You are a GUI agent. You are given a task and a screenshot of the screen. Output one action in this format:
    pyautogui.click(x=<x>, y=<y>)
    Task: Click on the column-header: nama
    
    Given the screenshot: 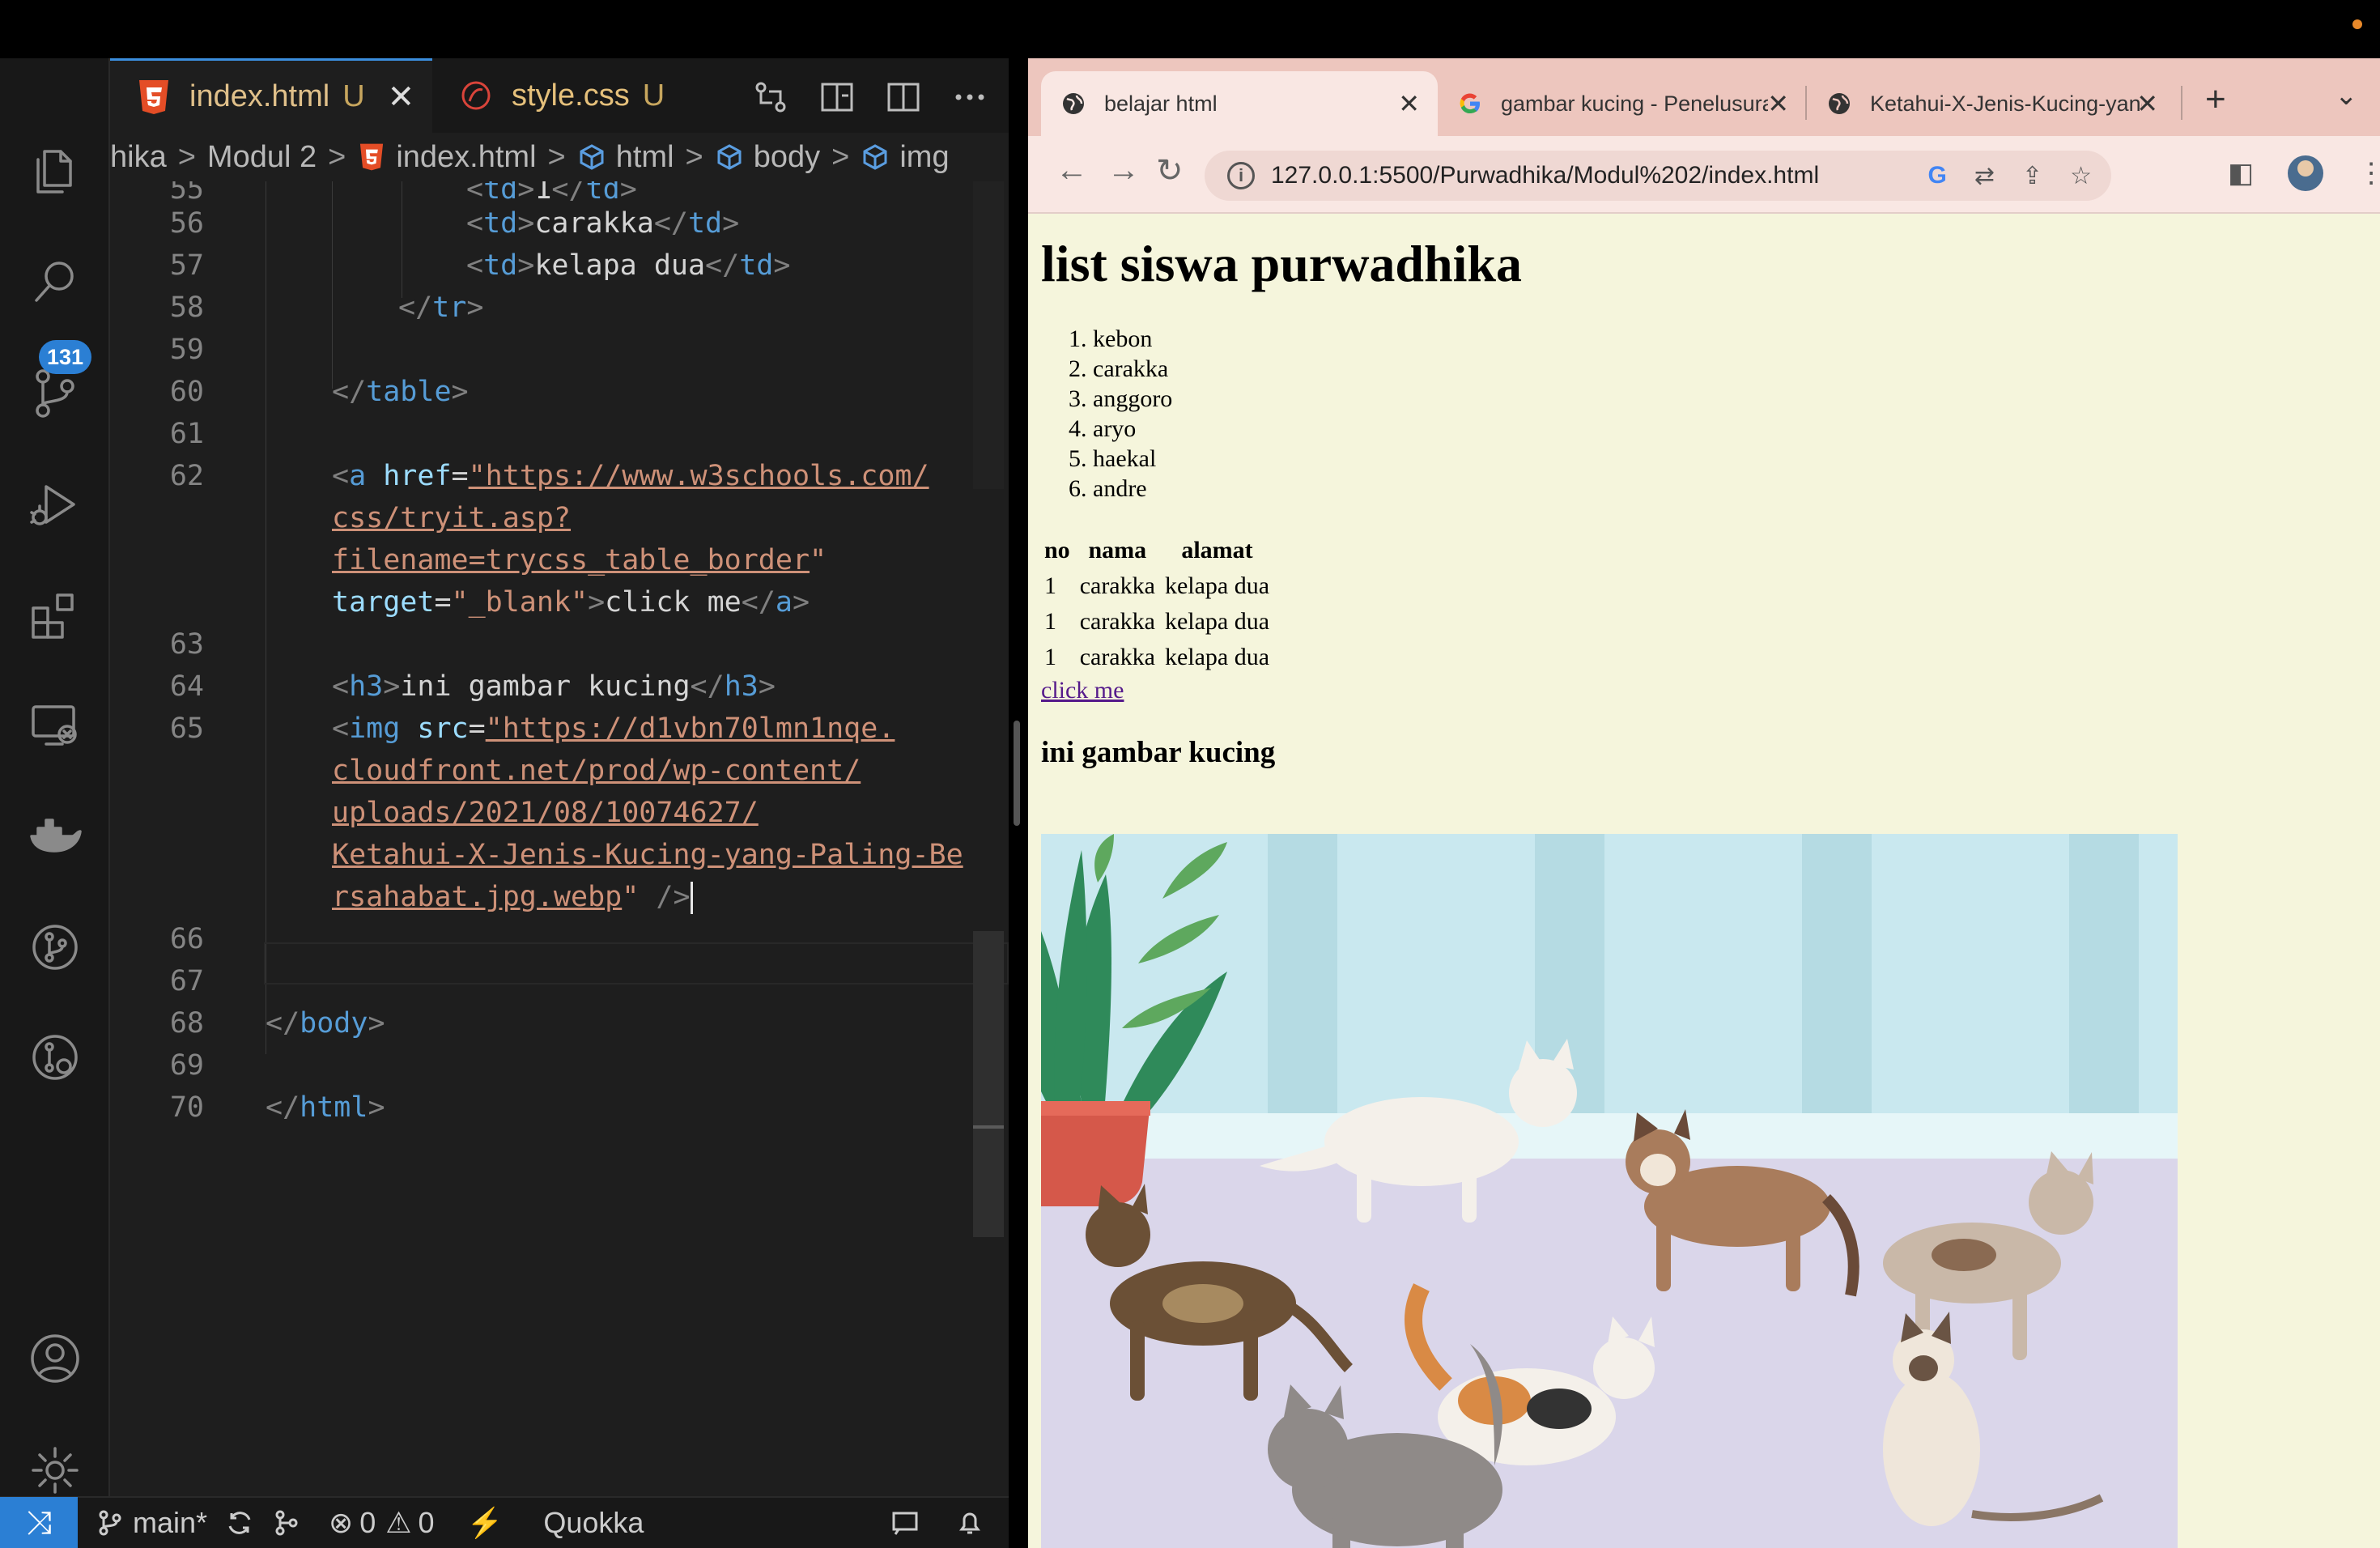 What is the action you would take?
    pyautogui.click(x=1117, y=550)
    